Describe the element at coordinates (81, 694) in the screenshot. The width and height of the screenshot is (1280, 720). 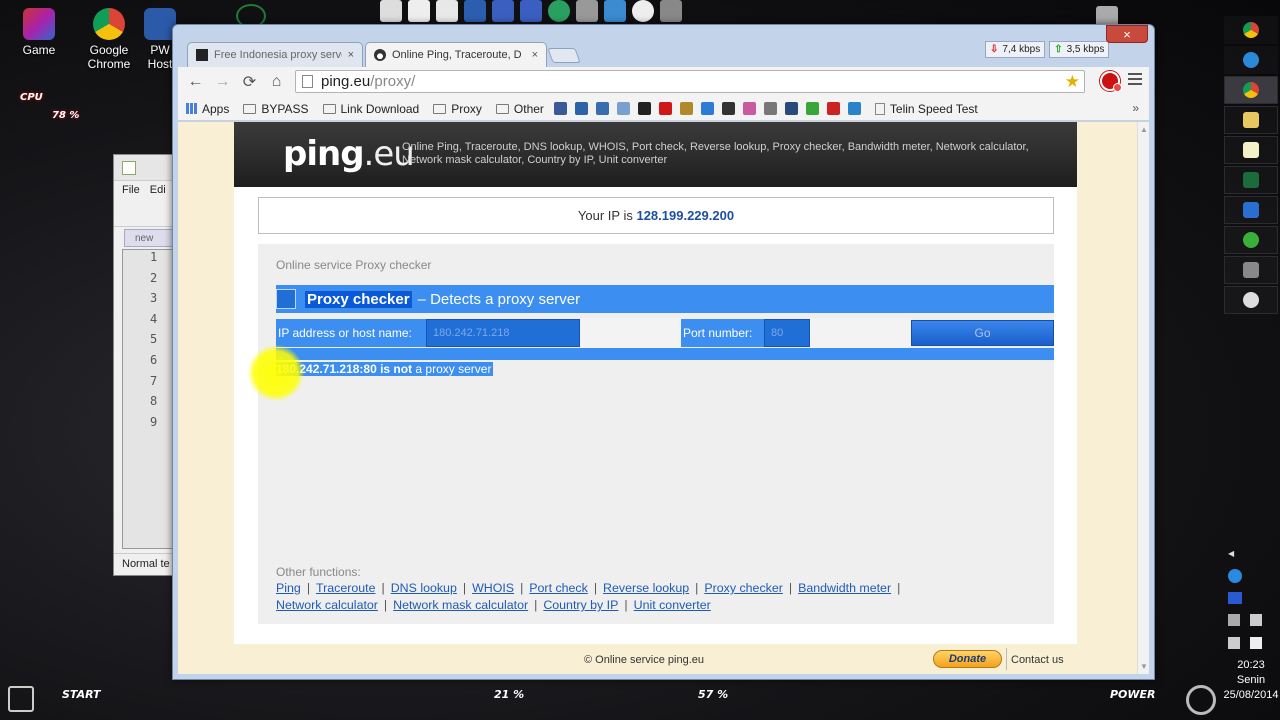
I see `start-label: START` at that location.